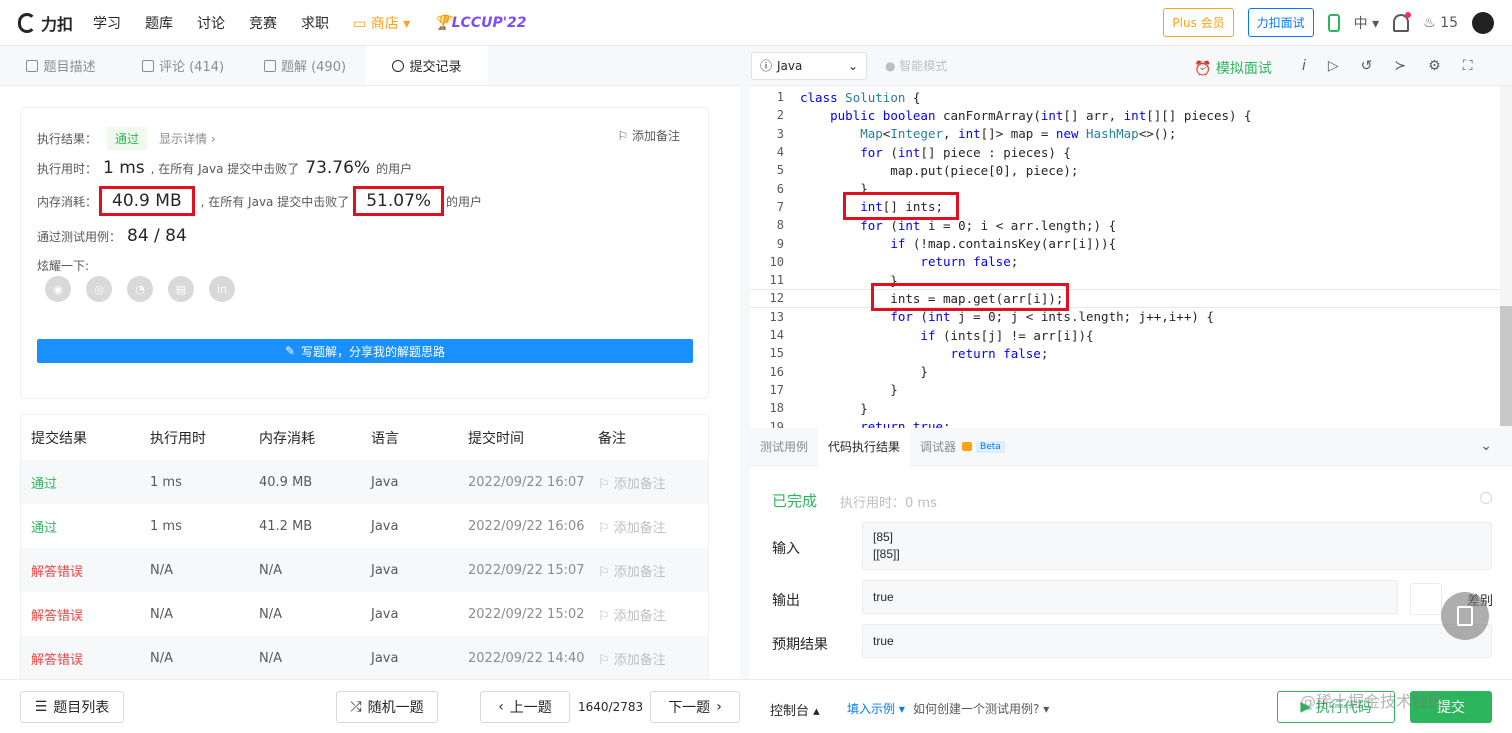 The width and height of the screenshot is (1512, 733). I want to click on code-line: 10 return false;, so click(1131, 262).